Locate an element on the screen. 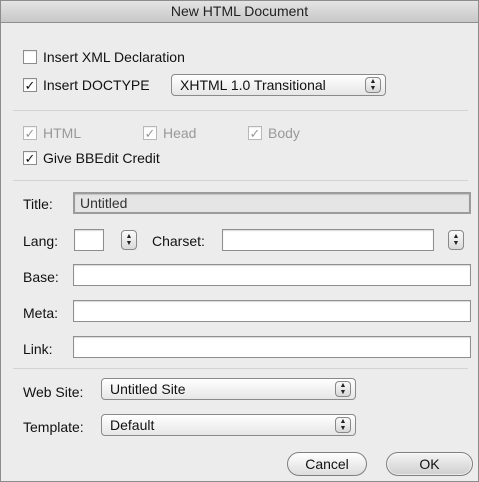  title-label: Title: is located at coordinates (38, 204).